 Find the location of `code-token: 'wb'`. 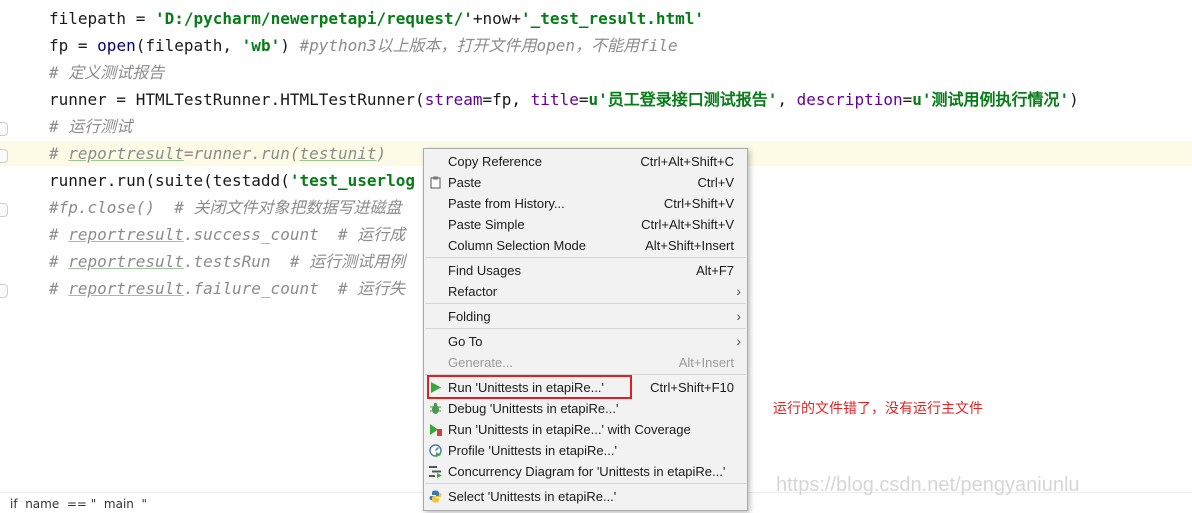

code-token: 'wb' is located at coordinates (261, 45).